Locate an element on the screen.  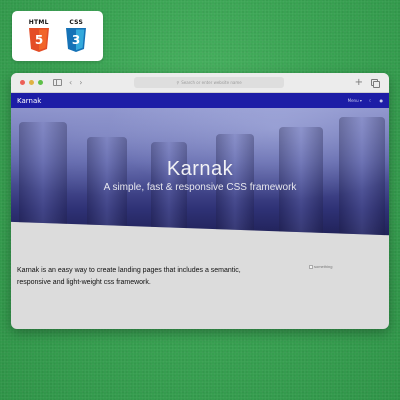
site-navbar: Karnak Menu ▾ ☾ ● is located at coordinates (200, 100).